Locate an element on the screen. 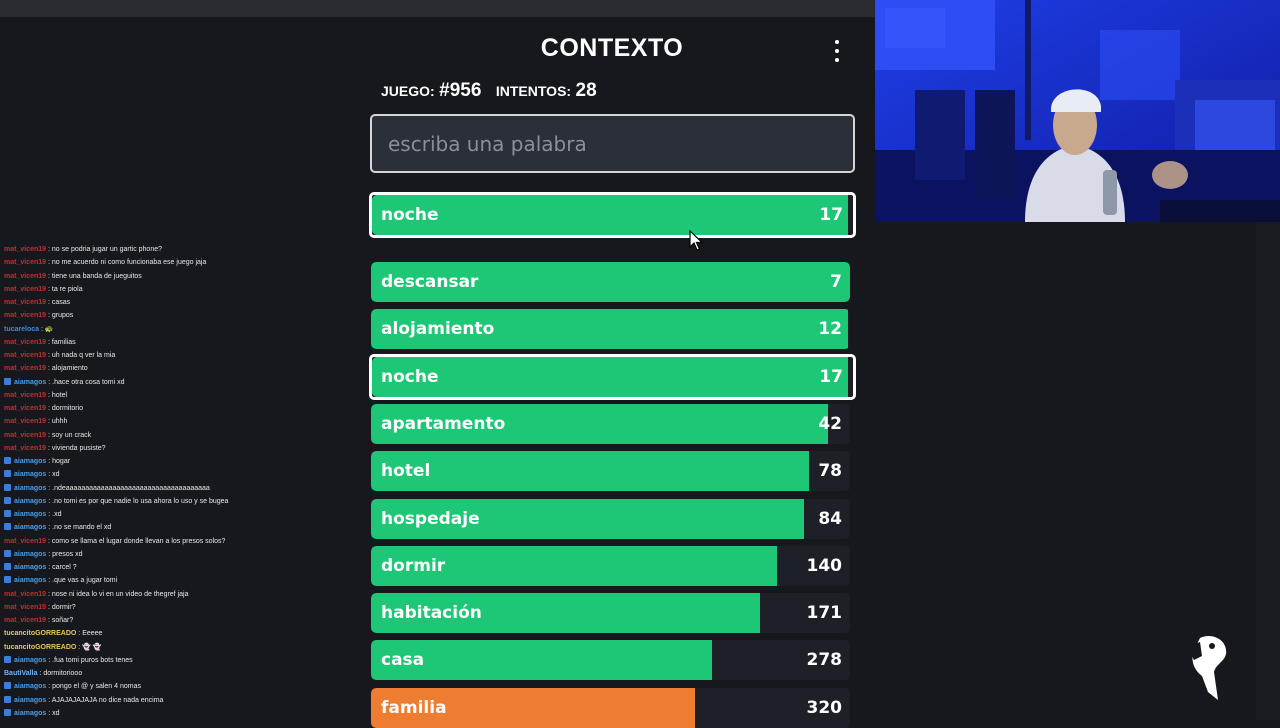 This screenshot has width=1280, height=728. guess-row: dormir 140 is located at coordinates (610, 565).